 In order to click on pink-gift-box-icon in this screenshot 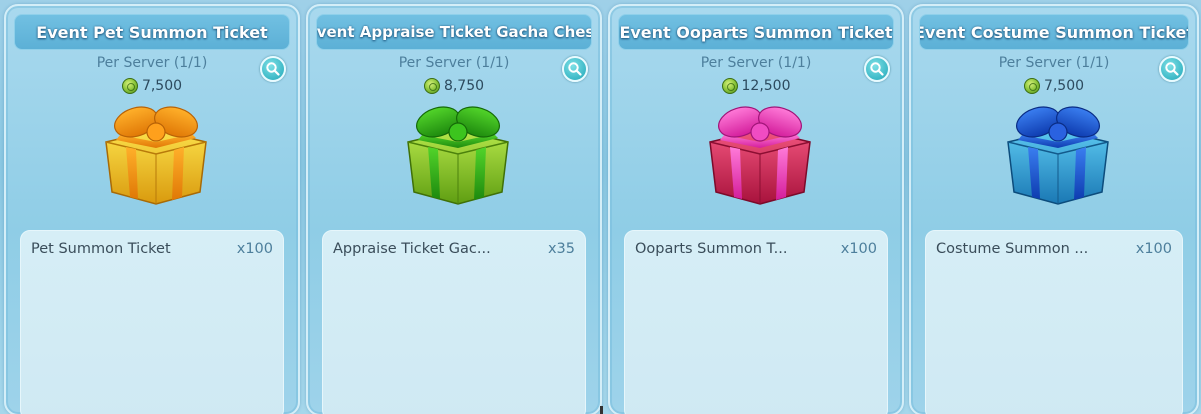, I will do `click(760, 155)`.